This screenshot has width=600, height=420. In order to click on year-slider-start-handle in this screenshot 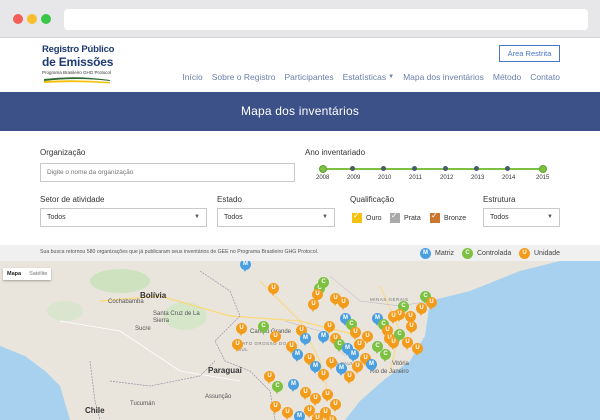, I will do `click(323, 169)`.